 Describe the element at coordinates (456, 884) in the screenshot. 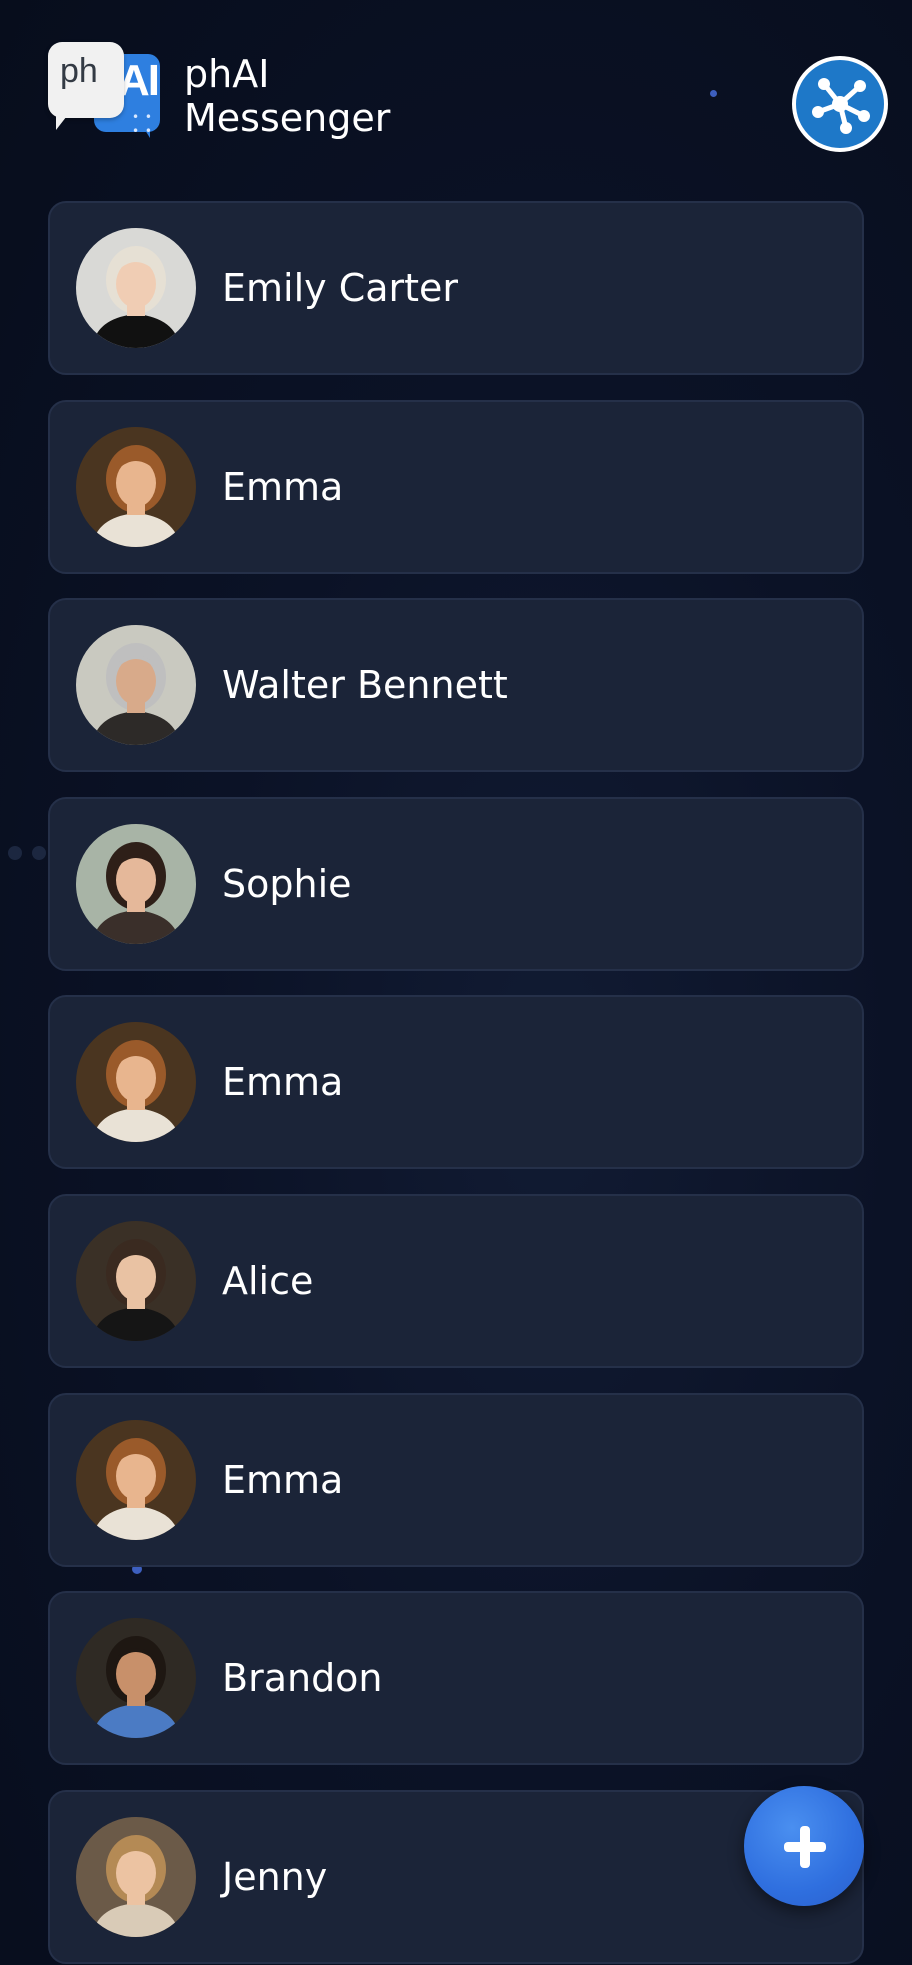

I see `contact-card: Sophie` at that location.